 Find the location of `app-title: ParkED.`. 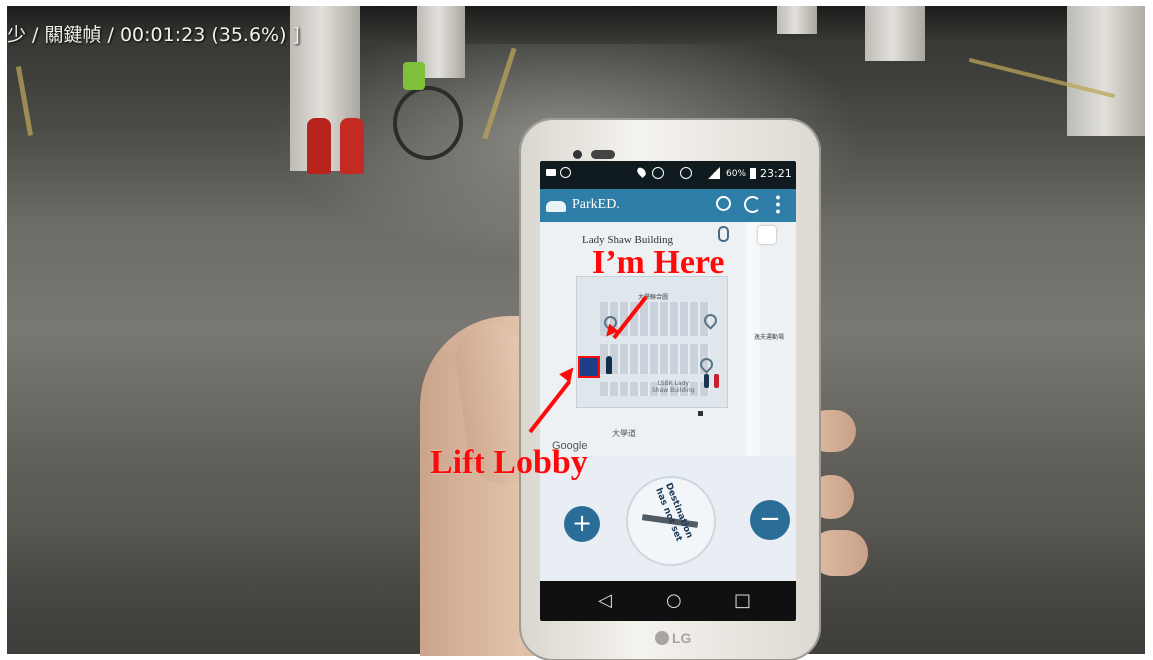

app-title: ParkED. is located at coordinates (596, 204).